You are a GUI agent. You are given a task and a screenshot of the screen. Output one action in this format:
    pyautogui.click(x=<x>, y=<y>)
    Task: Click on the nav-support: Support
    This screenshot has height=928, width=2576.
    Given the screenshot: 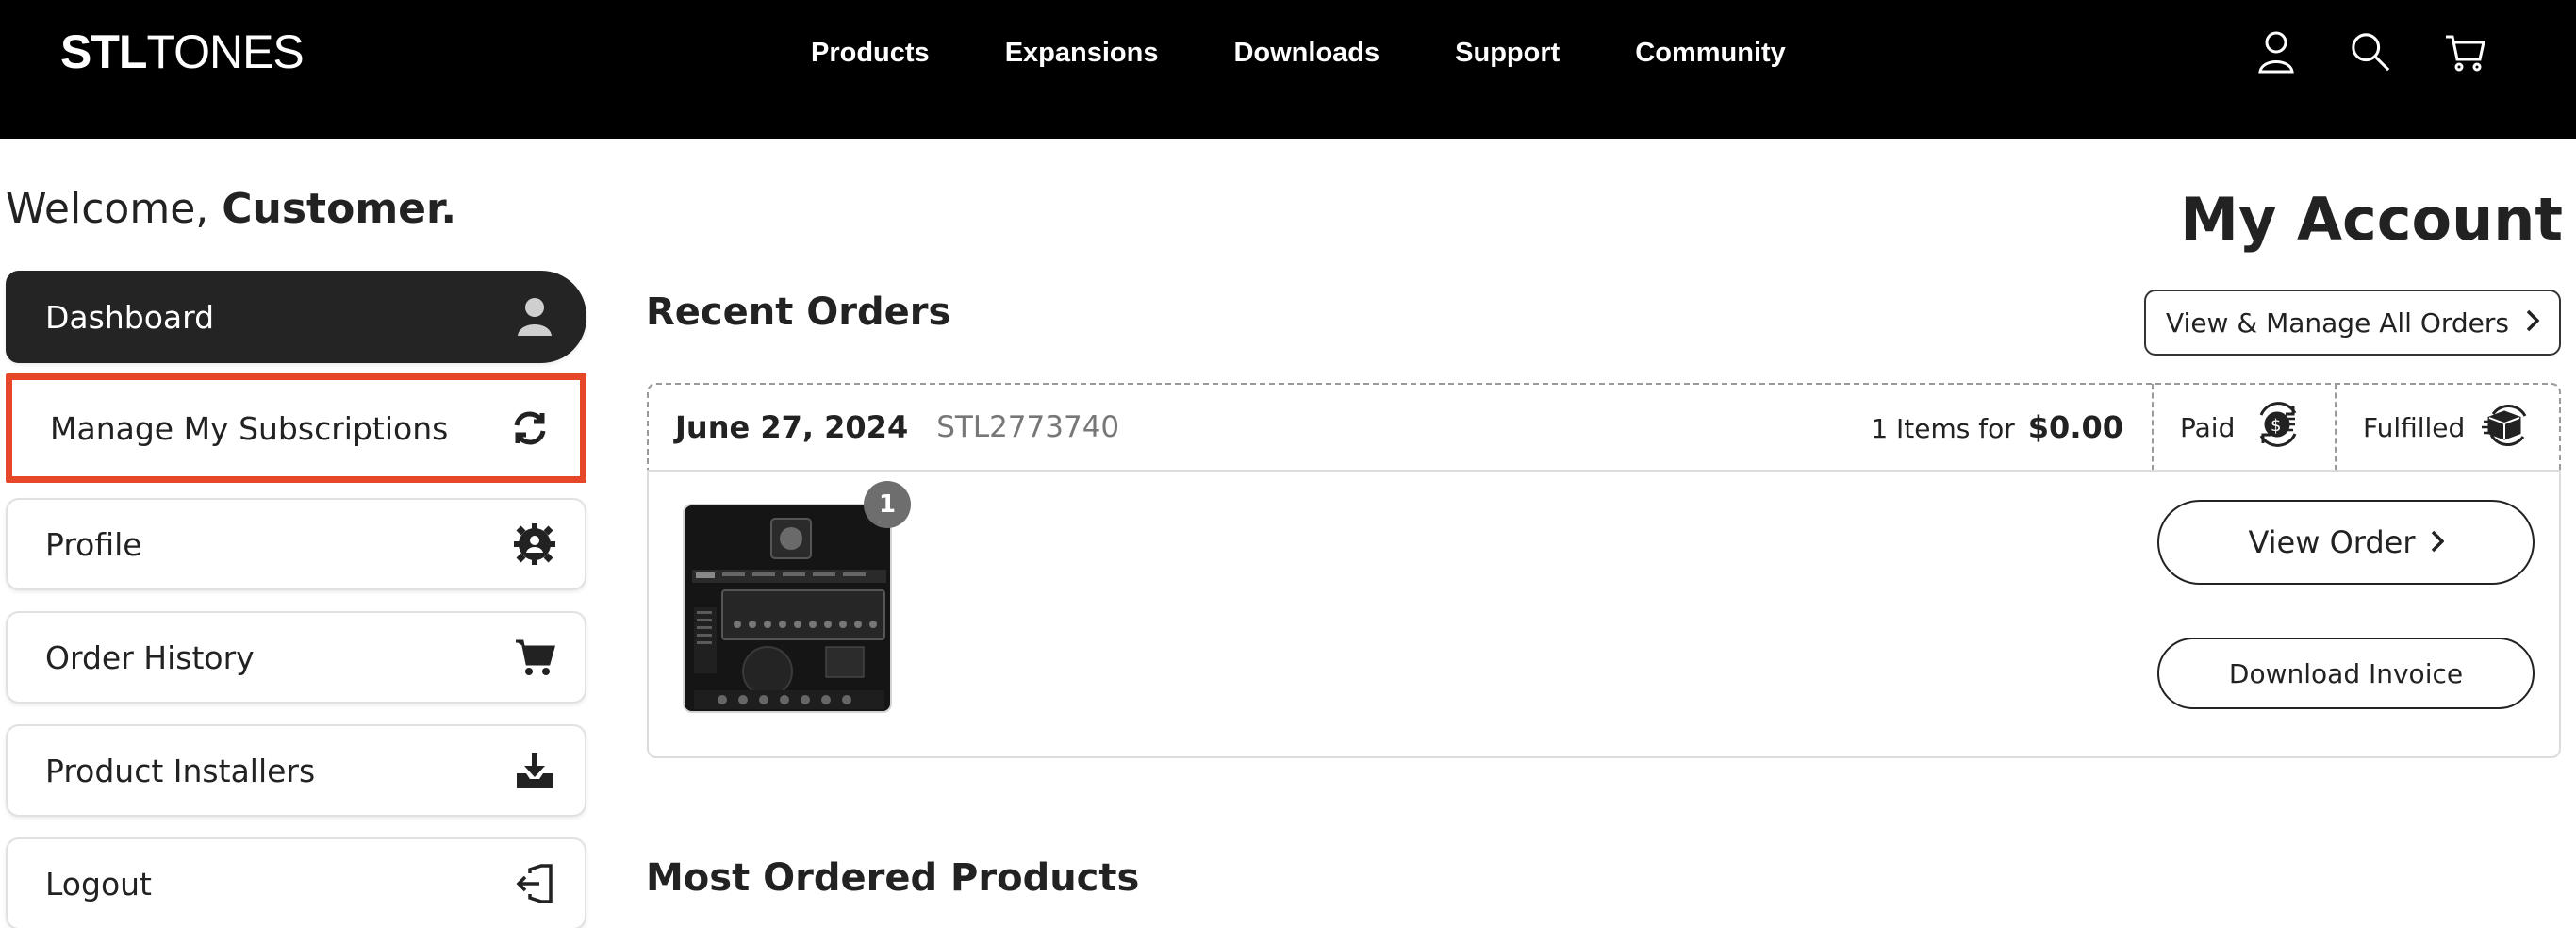 What is the action you would take?
    pyautogui.click(x=1507, y=53)
    